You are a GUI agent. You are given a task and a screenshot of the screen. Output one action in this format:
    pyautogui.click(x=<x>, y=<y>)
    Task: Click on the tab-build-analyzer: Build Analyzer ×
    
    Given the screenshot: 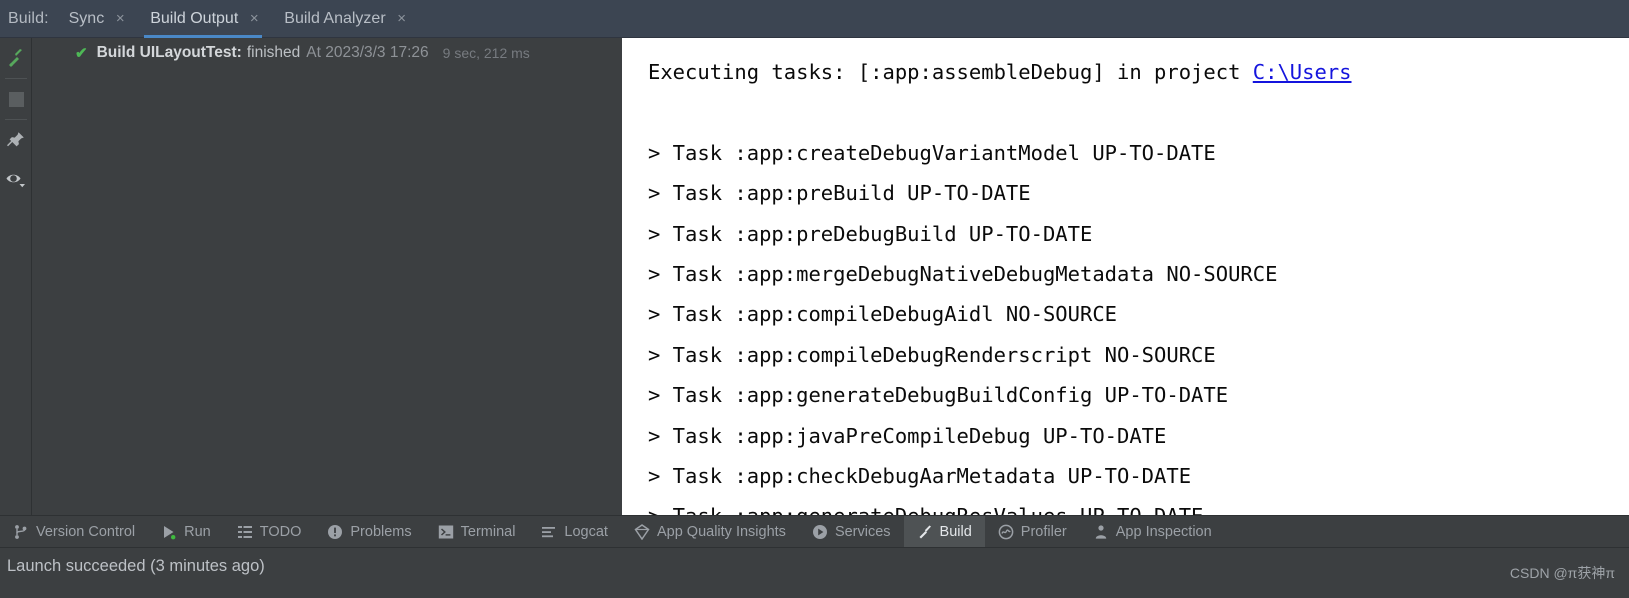 What is the action you would take?
    pyautogui.click(x=343, y=19)
    